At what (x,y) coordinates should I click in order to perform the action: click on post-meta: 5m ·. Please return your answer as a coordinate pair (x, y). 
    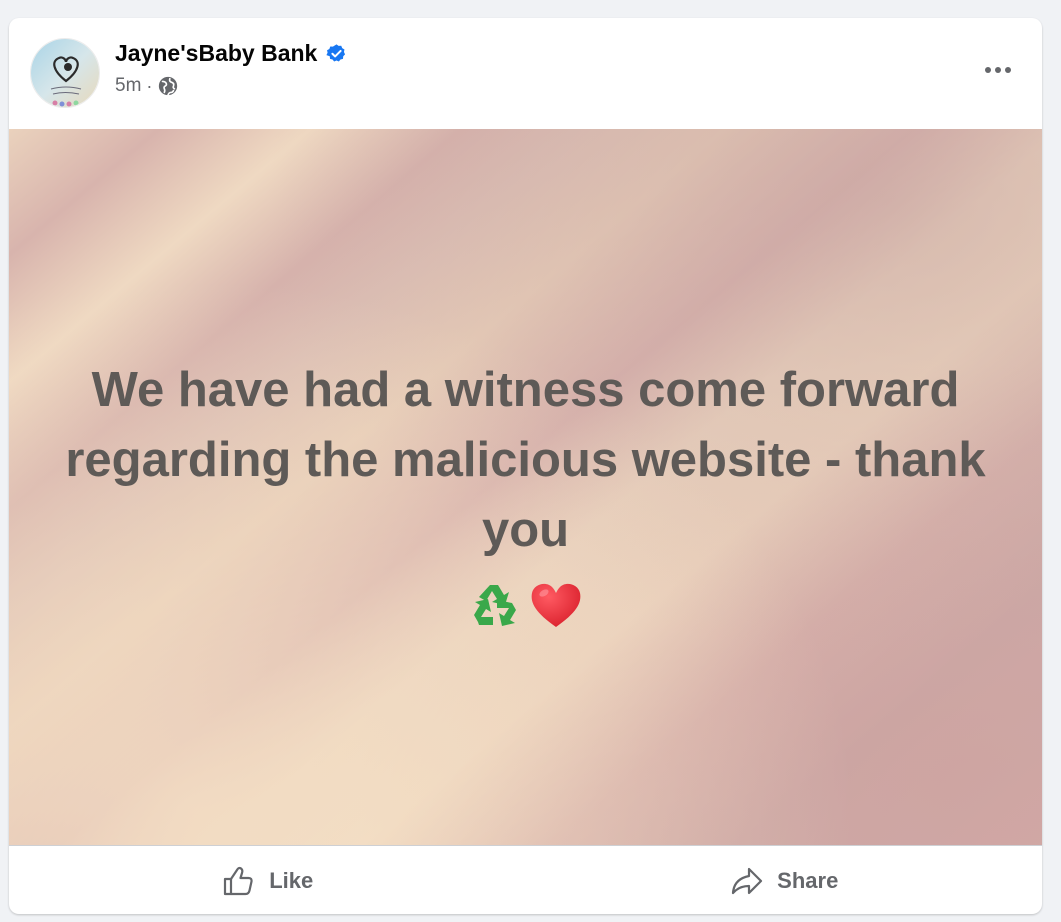
    Looking at the image, I should click on (147, 86).